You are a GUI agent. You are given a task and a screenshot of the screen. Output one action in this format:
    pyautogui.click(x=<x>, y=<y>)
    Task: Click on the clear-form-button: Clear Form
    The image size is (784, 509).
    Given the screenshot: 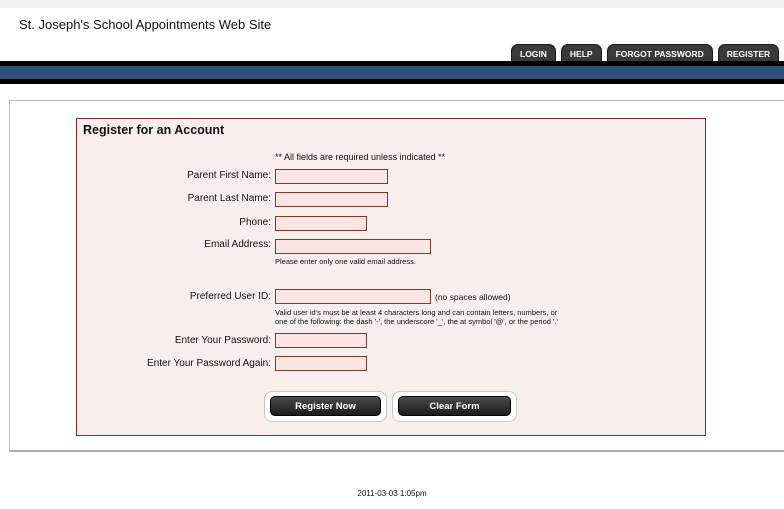 What is the action you would take?
    pyautogui.click(x=454, y=406)
    